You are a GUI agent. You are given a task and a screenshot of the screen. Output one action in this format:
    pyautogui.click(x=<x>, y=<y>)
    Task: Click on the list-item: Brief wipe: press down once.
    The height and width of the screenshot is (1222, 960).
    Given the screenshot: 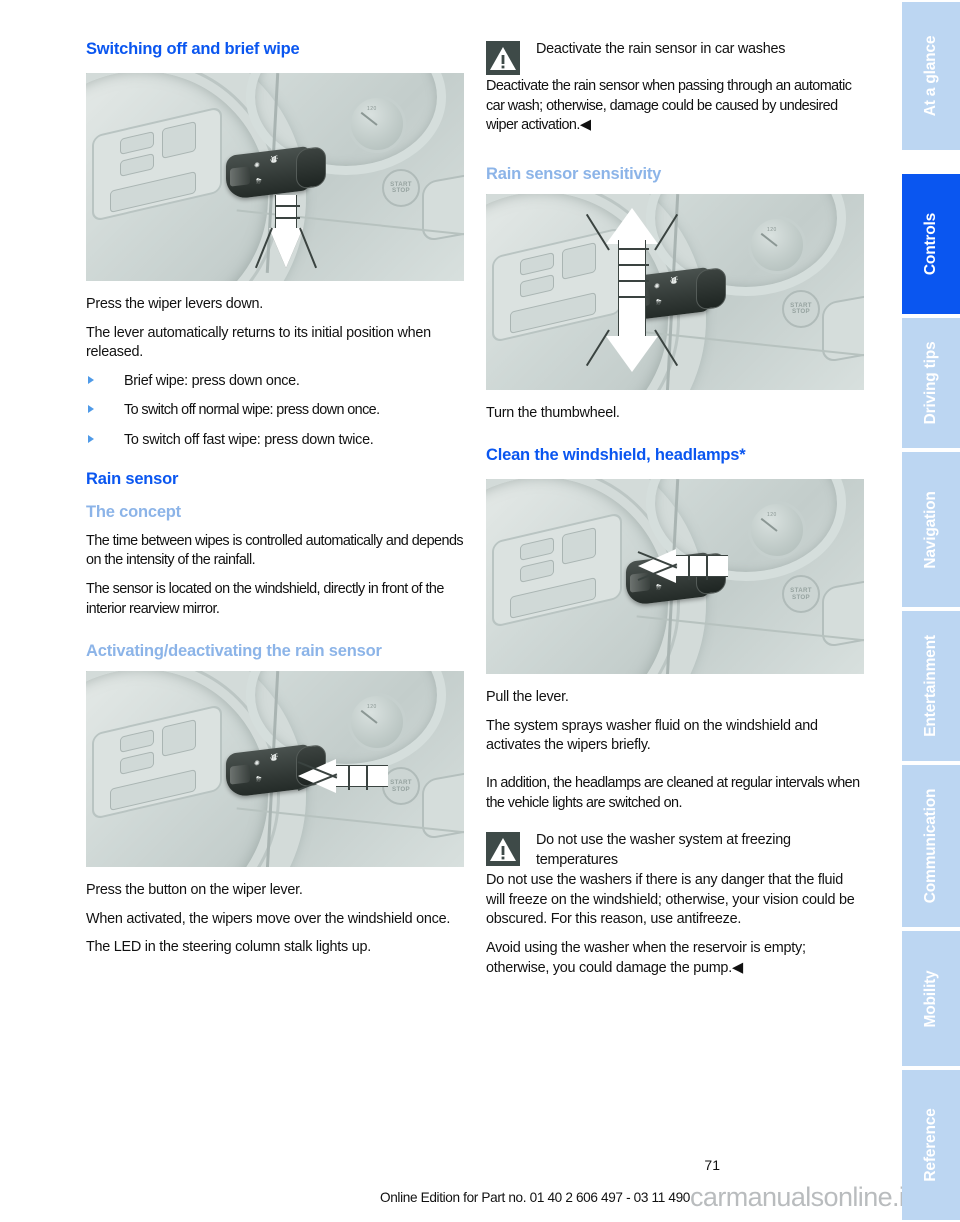 What is the action you would take?
    pyautogui.click(x=275, y=381)
    